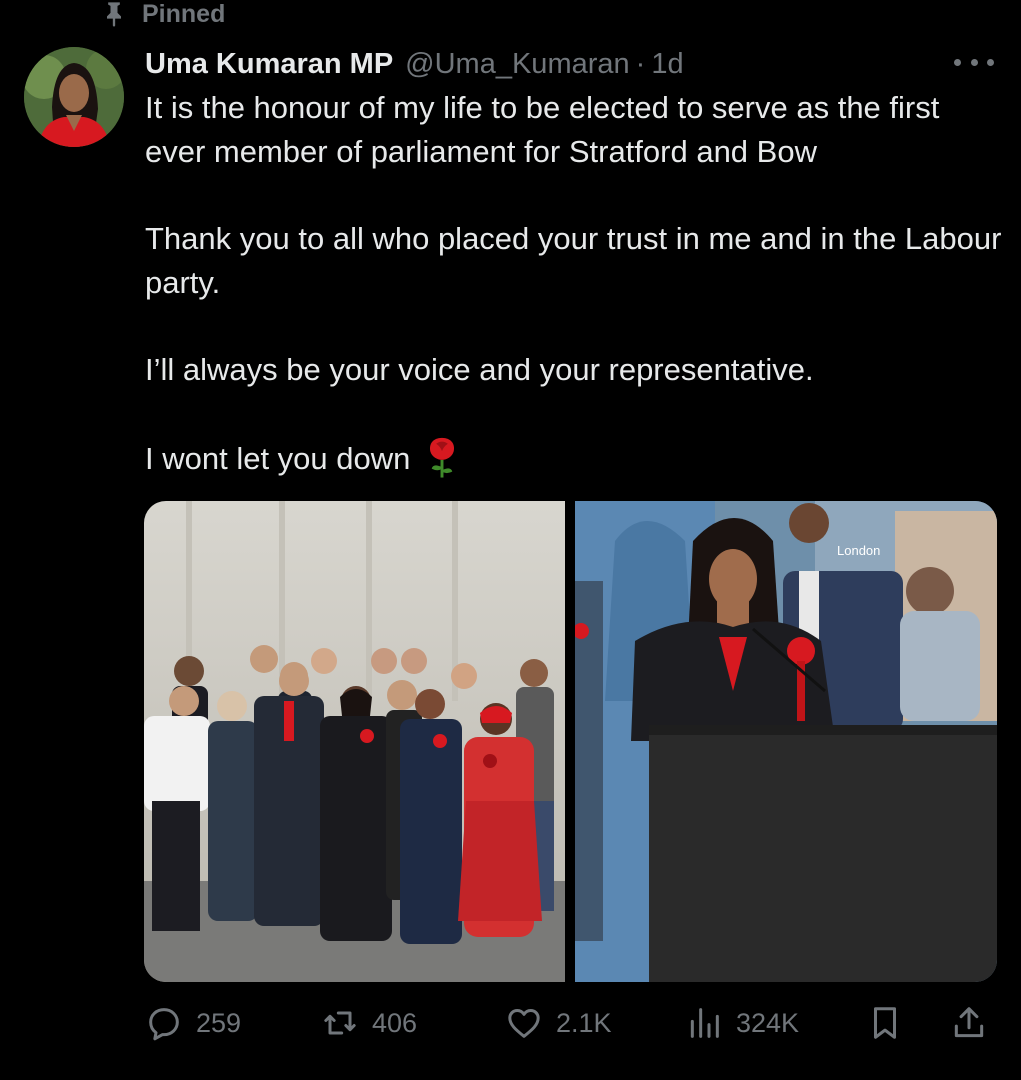  Describe the element at coordinates (442, 457) in the screenshot. I see `rose-icon` at that location.